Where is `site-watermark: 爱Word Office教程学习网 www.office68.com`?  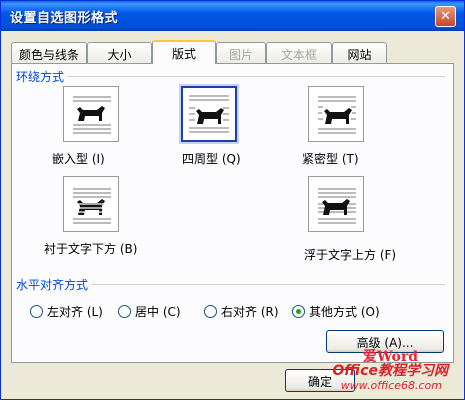
site-watermark: 爱Word Office教程学习网 www.office68.com is located at coordinates (373, 370).